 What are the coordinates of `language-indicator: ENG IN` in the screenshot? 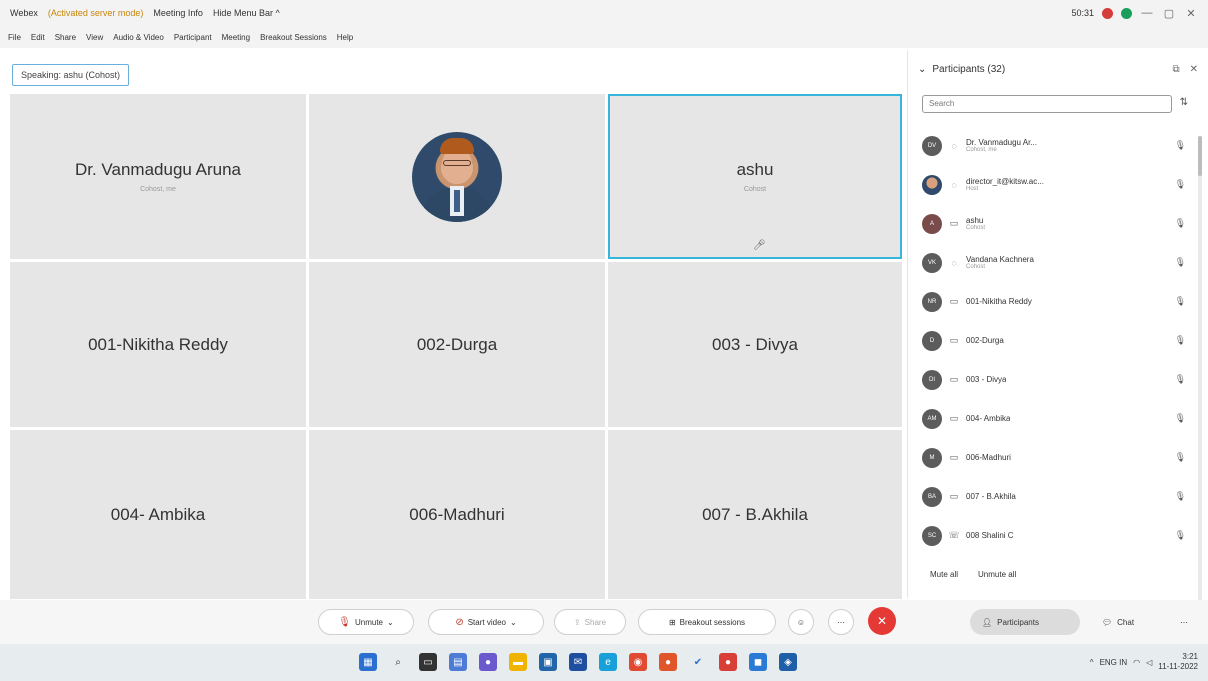 It's located at (1114, 662).